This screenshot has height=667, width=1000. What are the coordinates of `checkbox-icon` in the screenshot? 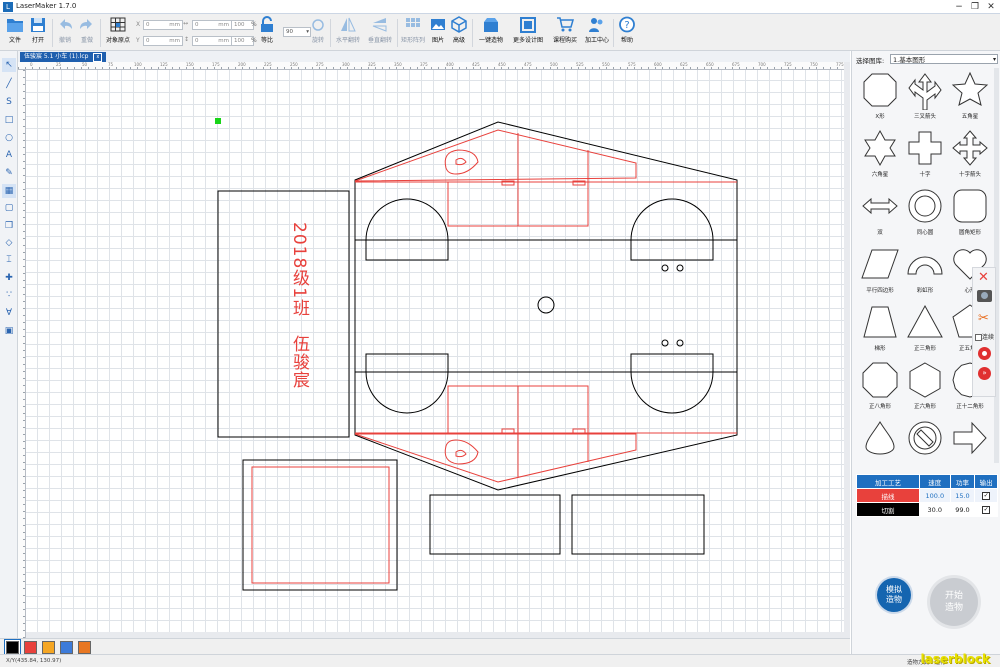 It's located at (978, 337).